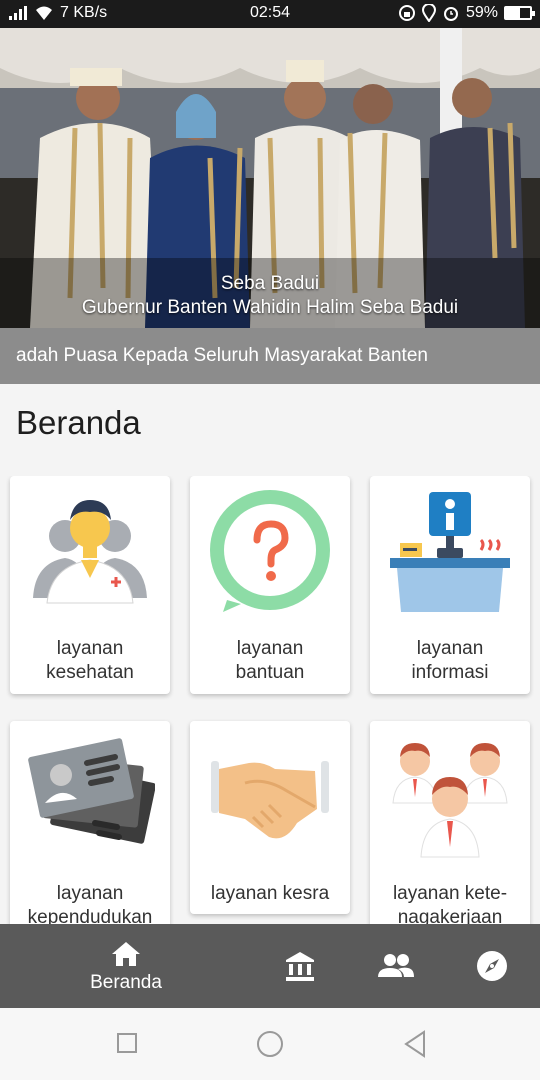 This screenshot has width=540, height=1080. I want to click on help-bubble-icon, so click(270, 551).